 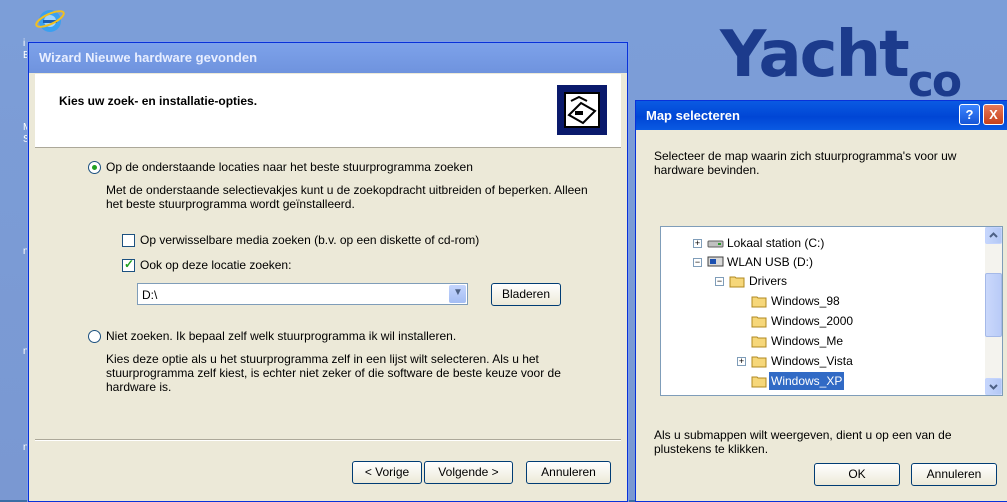 I want to click on search-location-label: Ook op deze locatie zoeken:, so click(x=215, y=265).